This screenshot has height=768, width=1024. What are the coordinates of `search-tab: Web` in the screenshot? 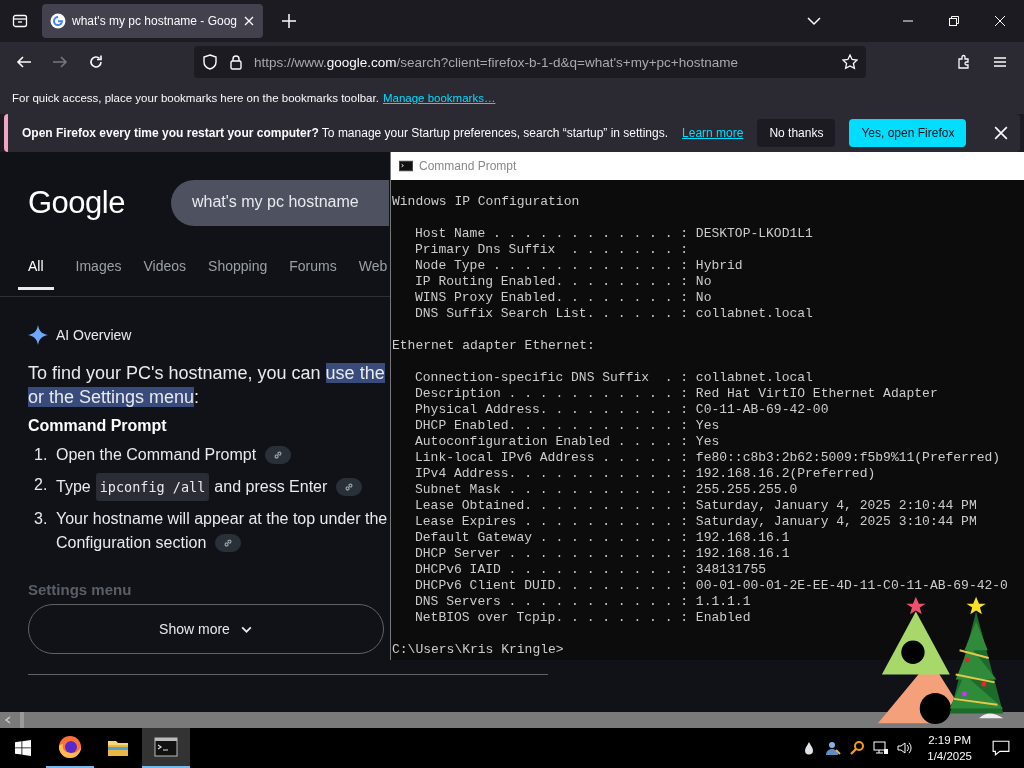 It's located at (373, 274).